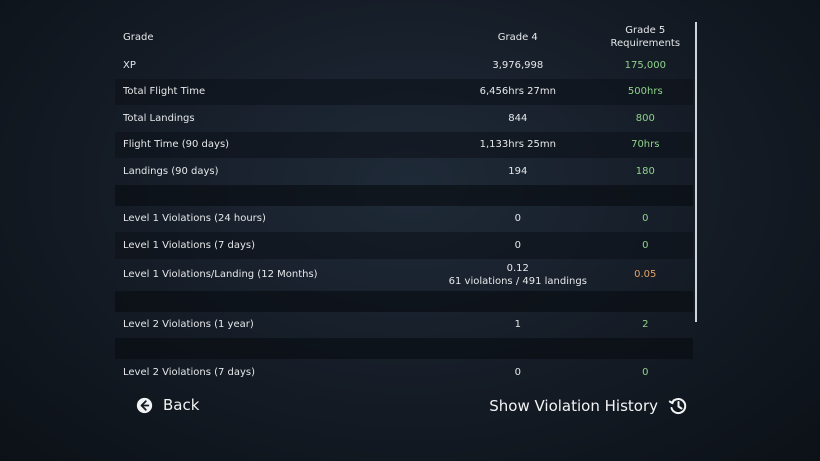  I want to click on scrollbar, so click(696, 172).